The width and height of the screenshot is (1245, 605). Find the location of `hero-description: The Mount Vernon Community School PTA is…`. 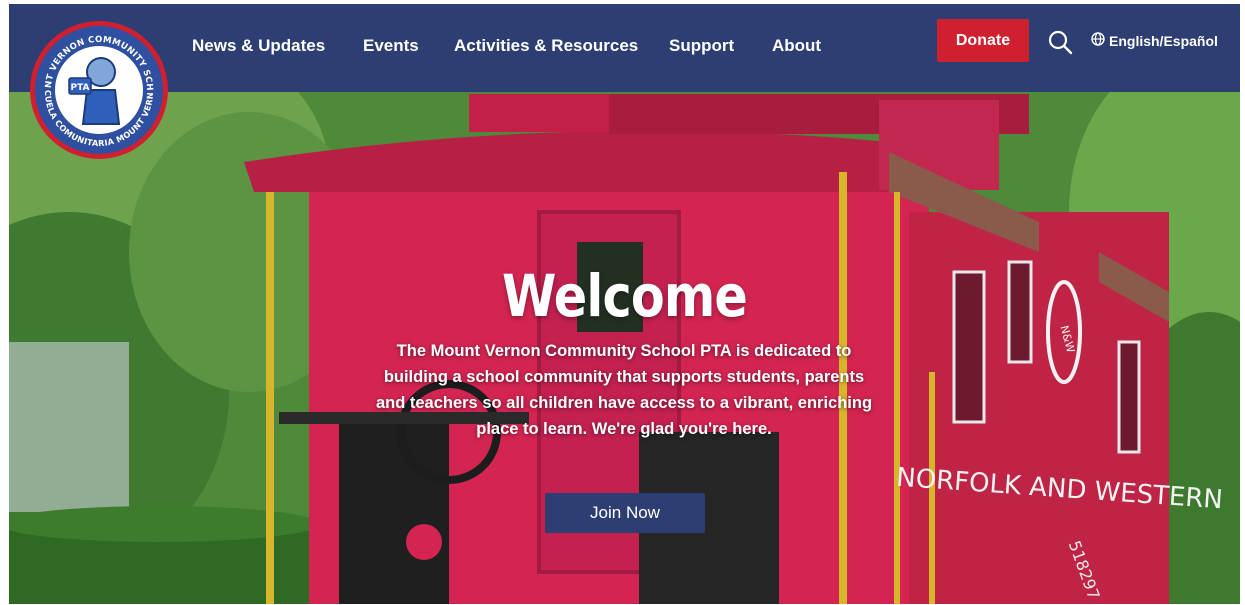

hero-description: The Mount Vernon Community School PTA is… is located at coordinates (624, 390).